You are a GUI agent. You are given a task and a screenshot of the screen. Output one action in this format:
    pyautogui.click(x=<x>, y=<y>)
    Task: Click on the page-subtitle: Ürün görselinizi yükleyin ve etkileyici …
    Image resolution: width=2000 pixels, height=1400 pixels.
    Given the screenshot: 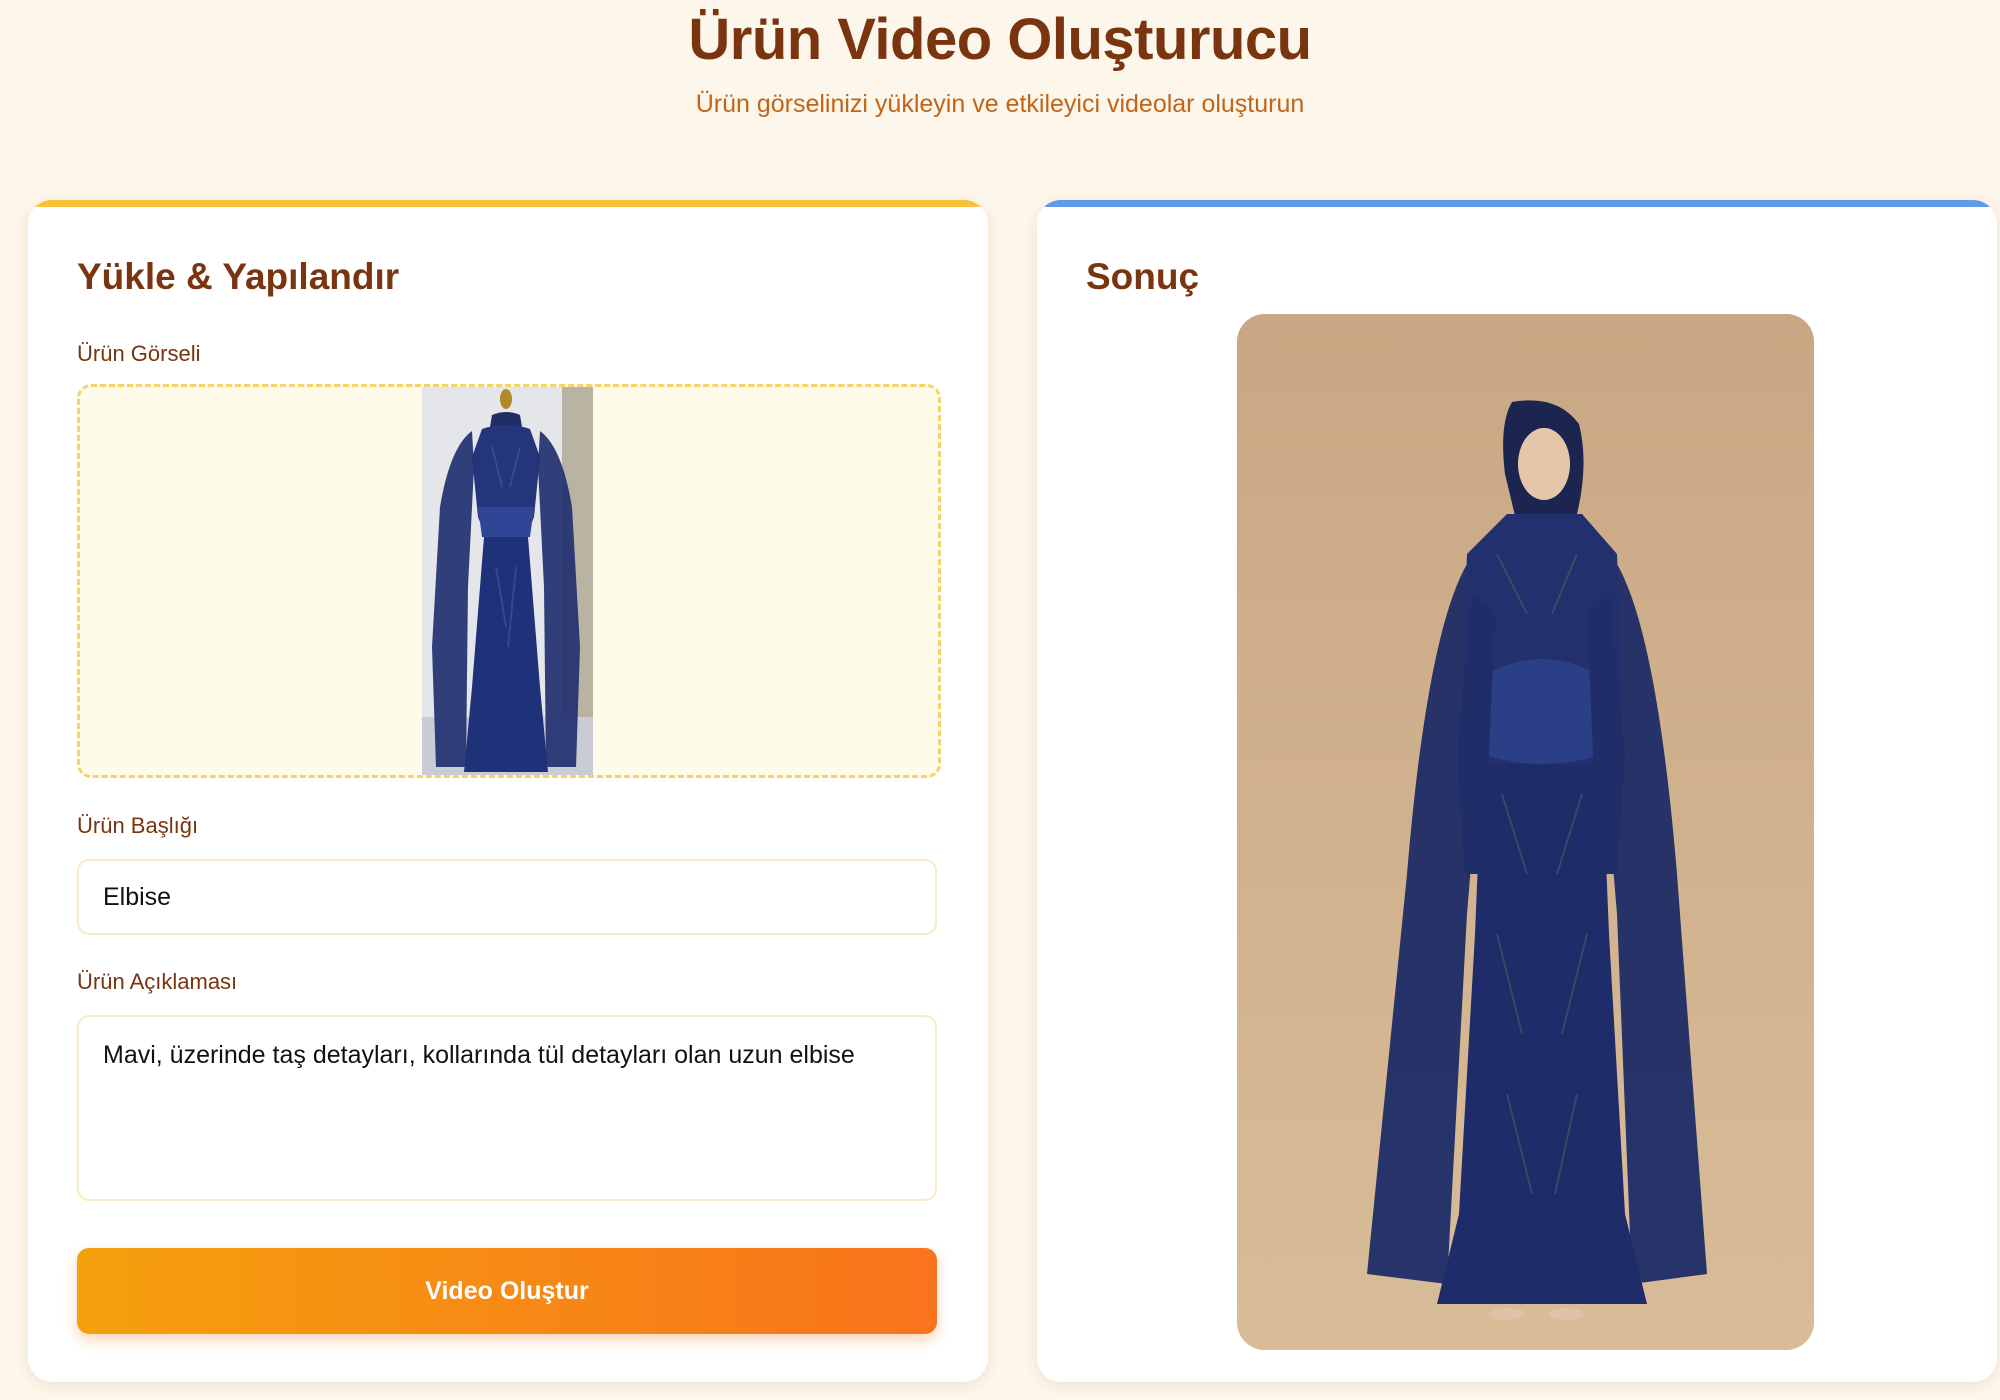 What is the action you would take?
    pyautogui.click(x=1000, y=104)
    